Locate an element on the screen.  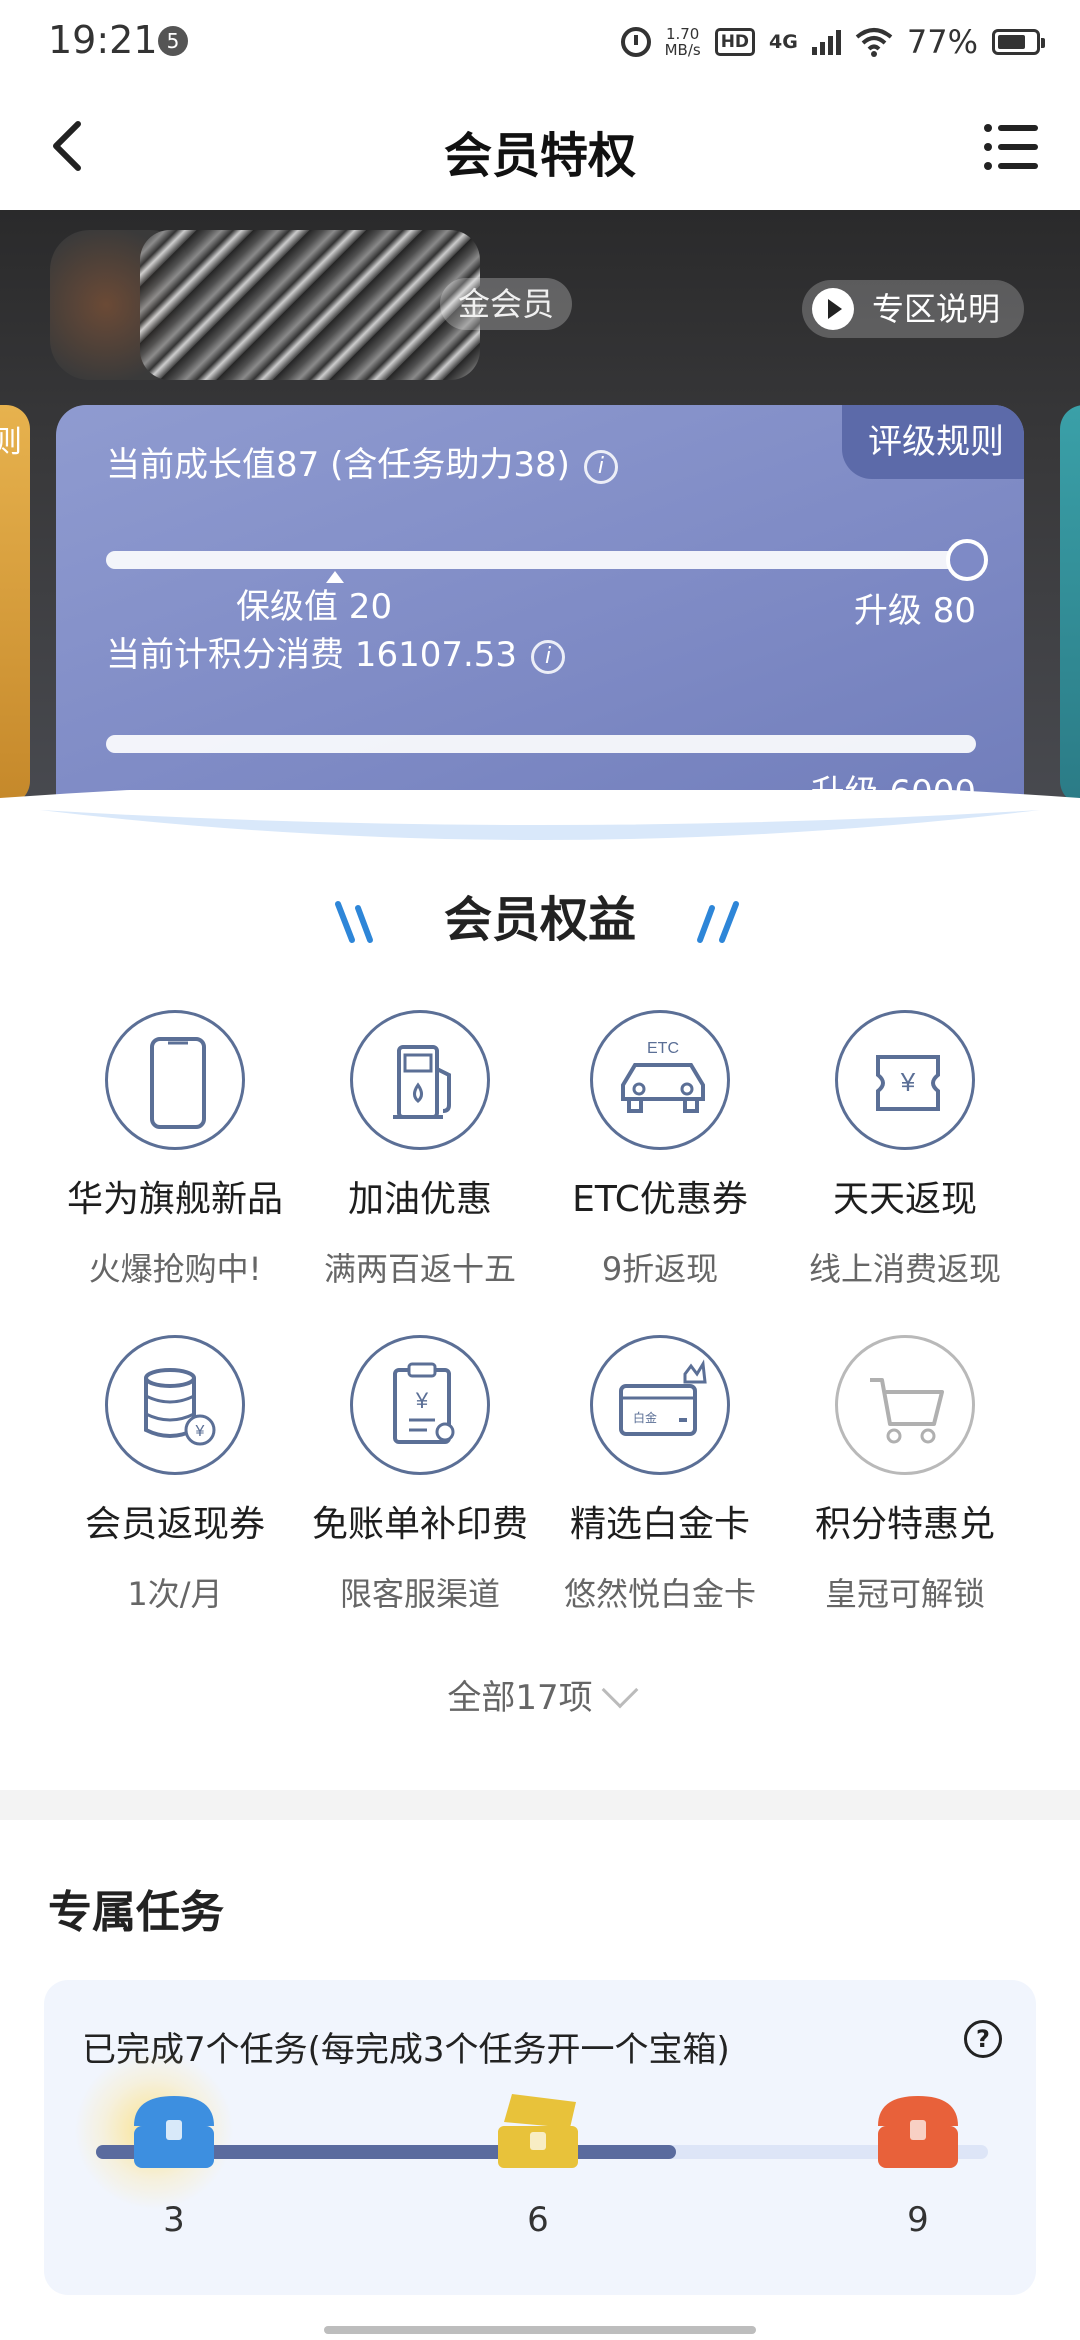
show-all-label: 全部17项 is located at coordinates (520, 1698).